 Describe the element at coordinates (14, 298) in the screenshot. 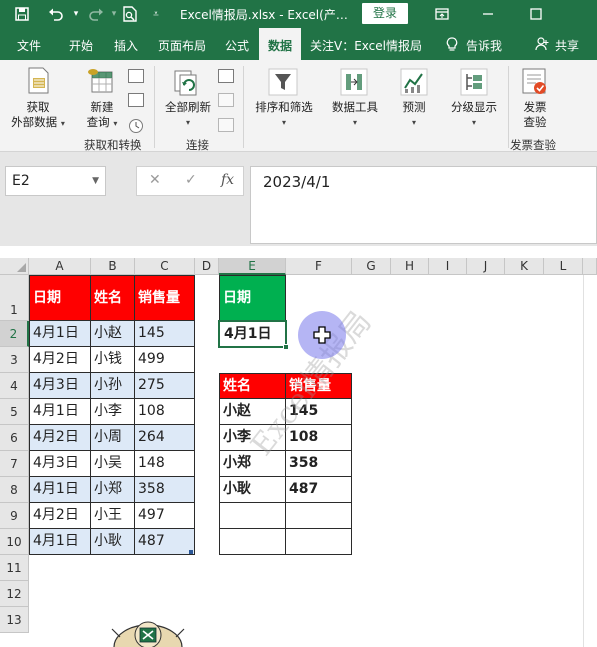

I see `row-header-1: 1` at that location.